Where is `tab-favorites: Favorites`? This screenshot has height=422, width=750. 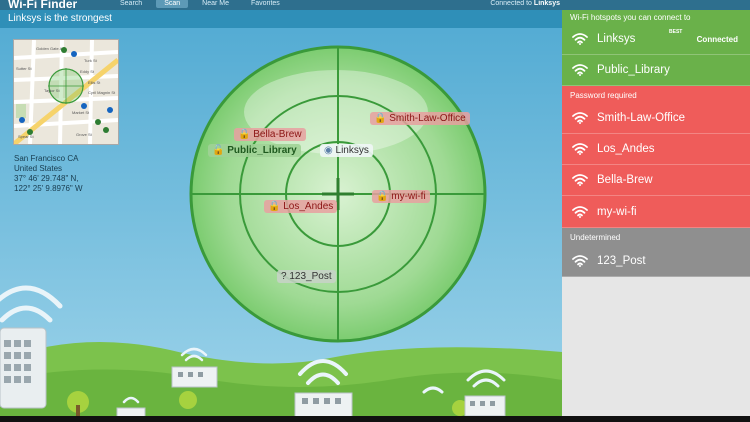
tab-favorites: Favorites is located at coordinates (265, 4).